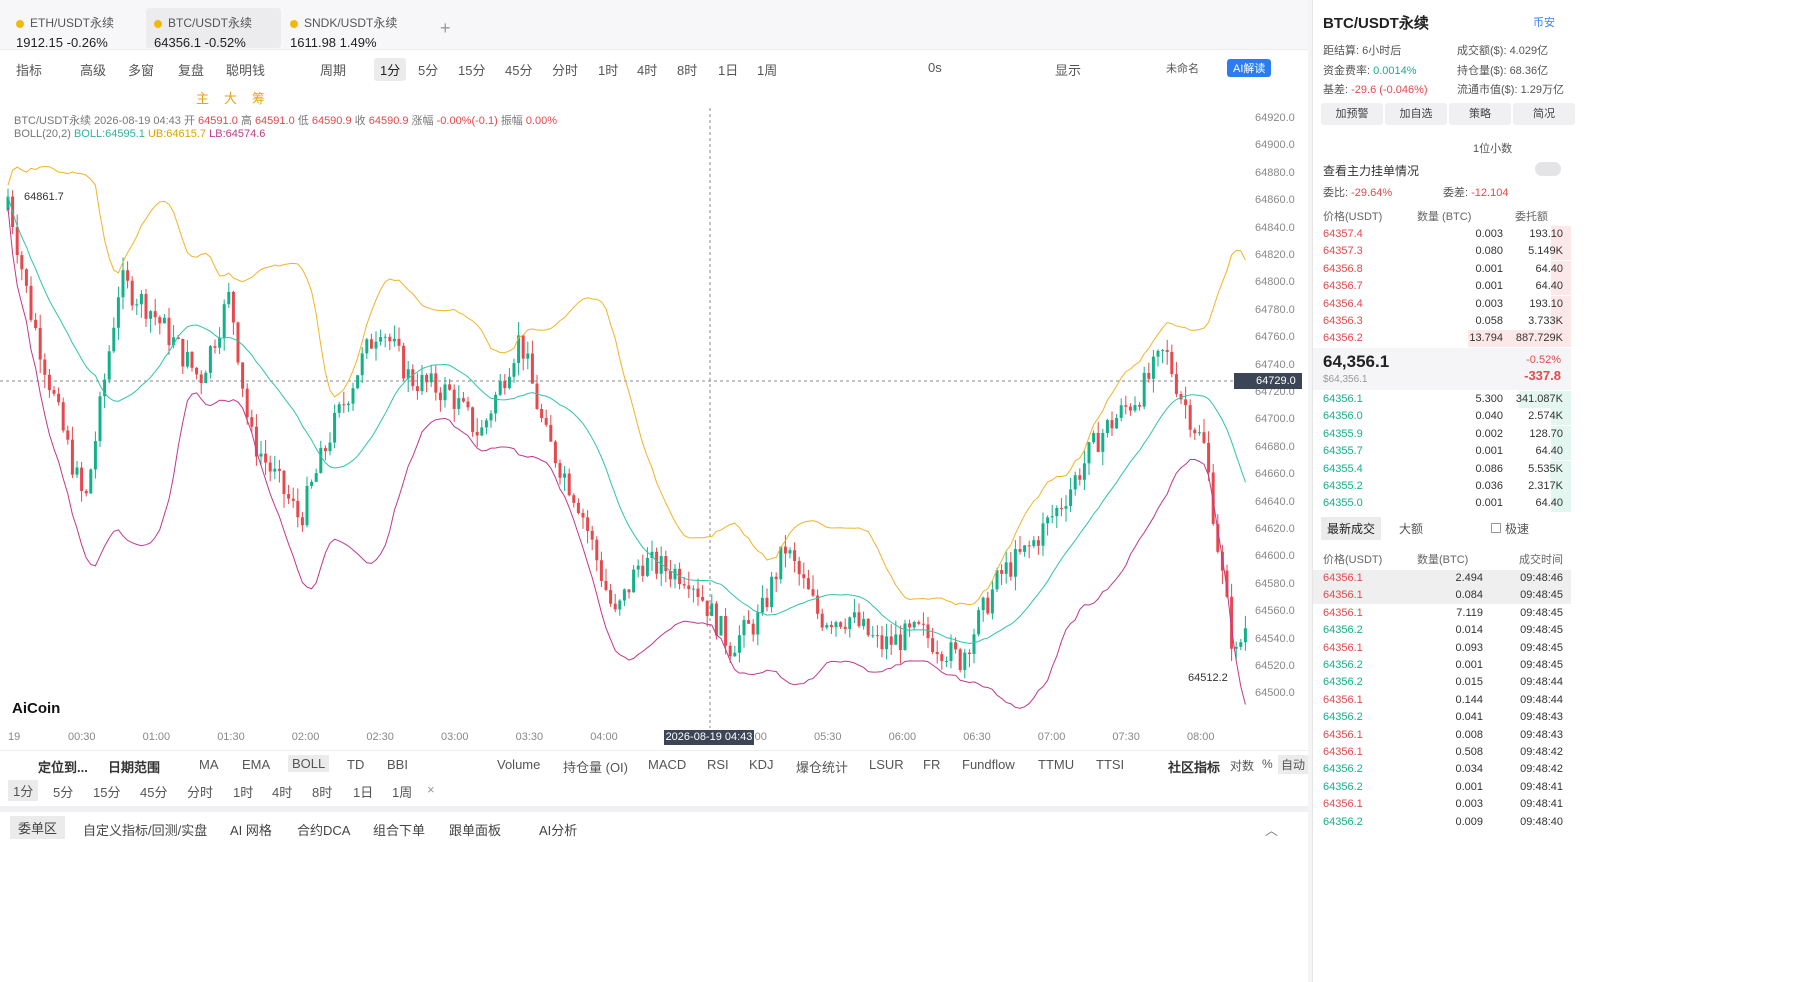  What do you see at coordinates (1442, 559) in the screenshot?
I see `tr-header-qty: 数量(BTC)` at bounding box center [1442, 559].